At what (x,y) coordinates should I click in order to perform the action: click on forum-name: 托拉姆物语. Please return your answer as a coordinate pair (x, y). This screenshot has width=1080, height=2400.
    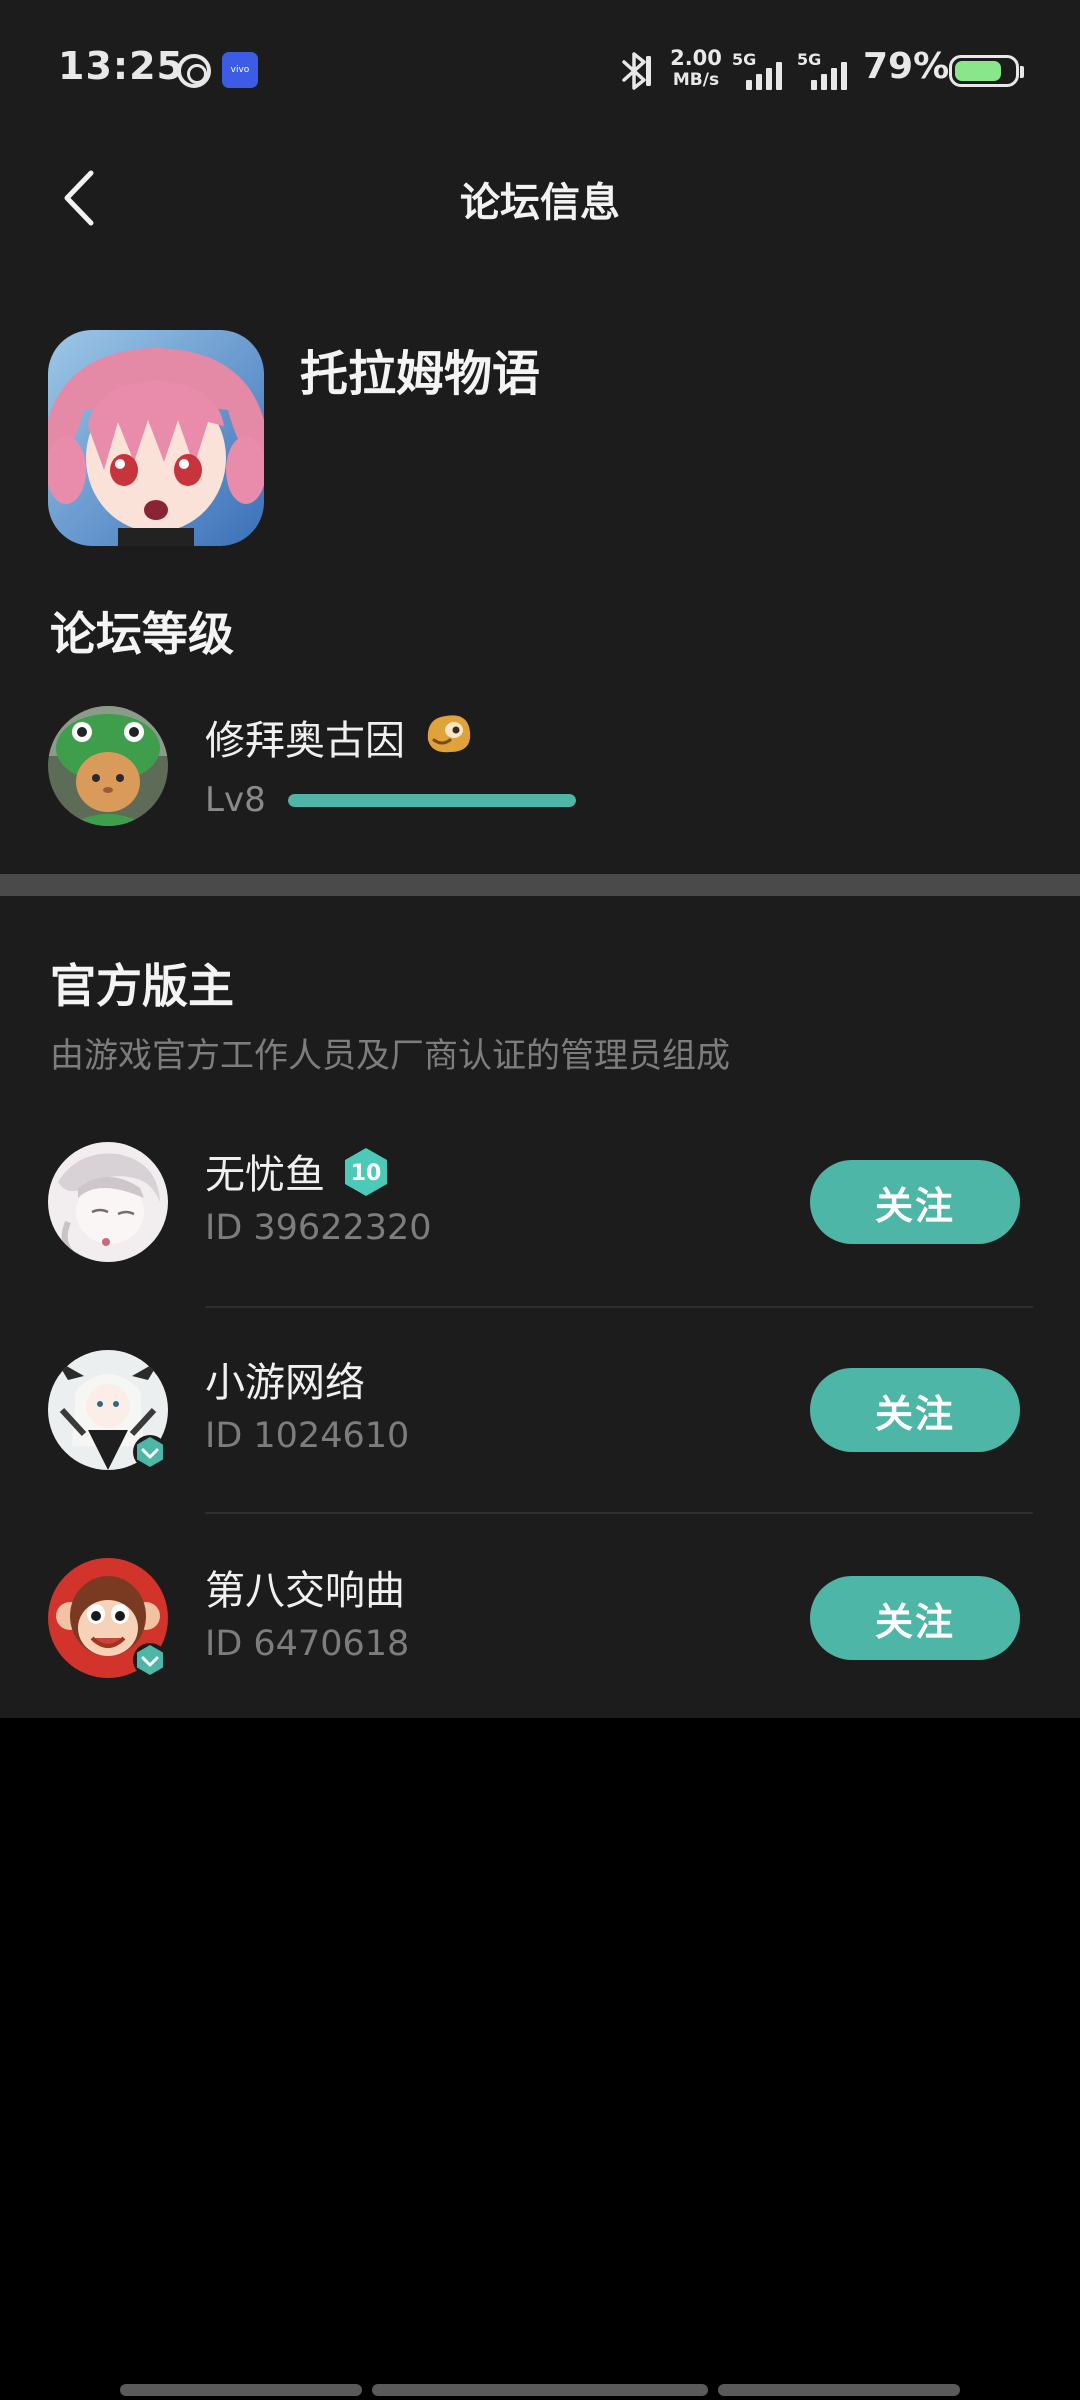
    Looking at the image, I should click on (420, 374).